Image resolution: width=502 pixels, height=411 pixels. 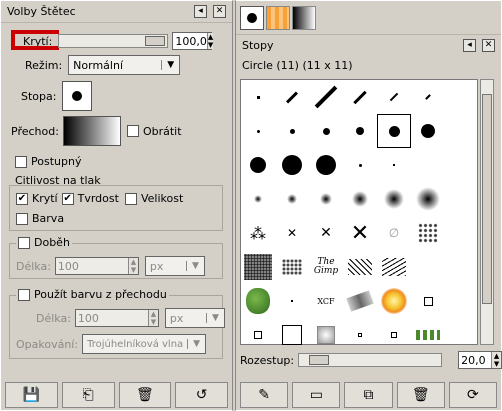 I want to click on fade-unit-combo: px ▼, so click(x=174, y=266).